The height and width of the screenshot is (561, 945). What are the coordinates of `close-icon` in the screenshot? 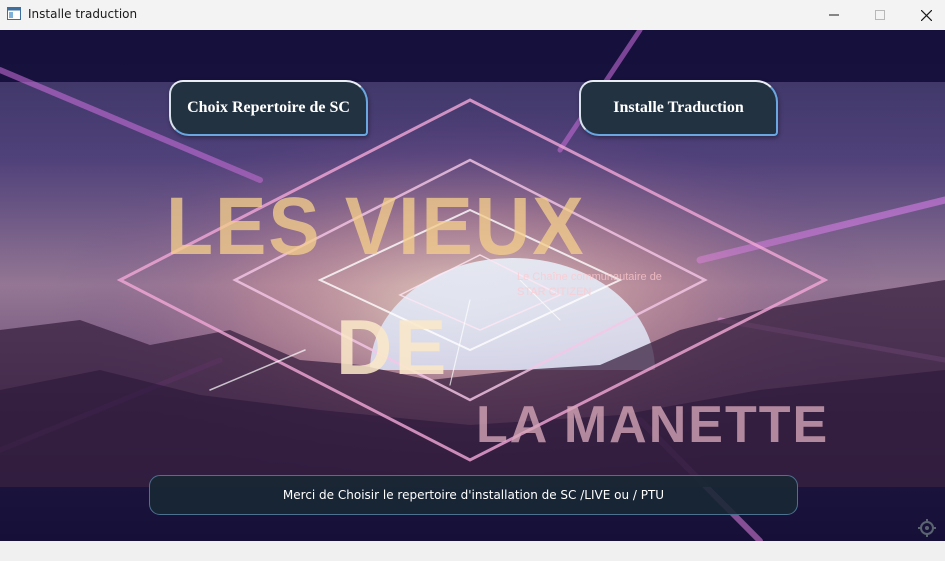 It's located at (926, 15).